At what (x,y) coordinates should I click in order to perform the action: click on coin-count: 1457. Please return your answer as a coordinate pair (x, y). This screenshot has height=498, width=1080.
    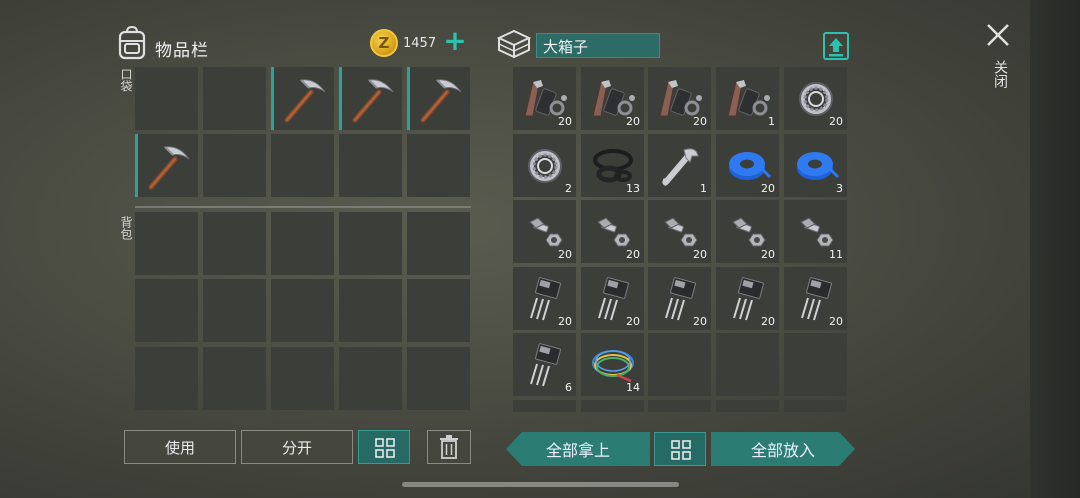
    Looking at the image, I should click on (420, 43).